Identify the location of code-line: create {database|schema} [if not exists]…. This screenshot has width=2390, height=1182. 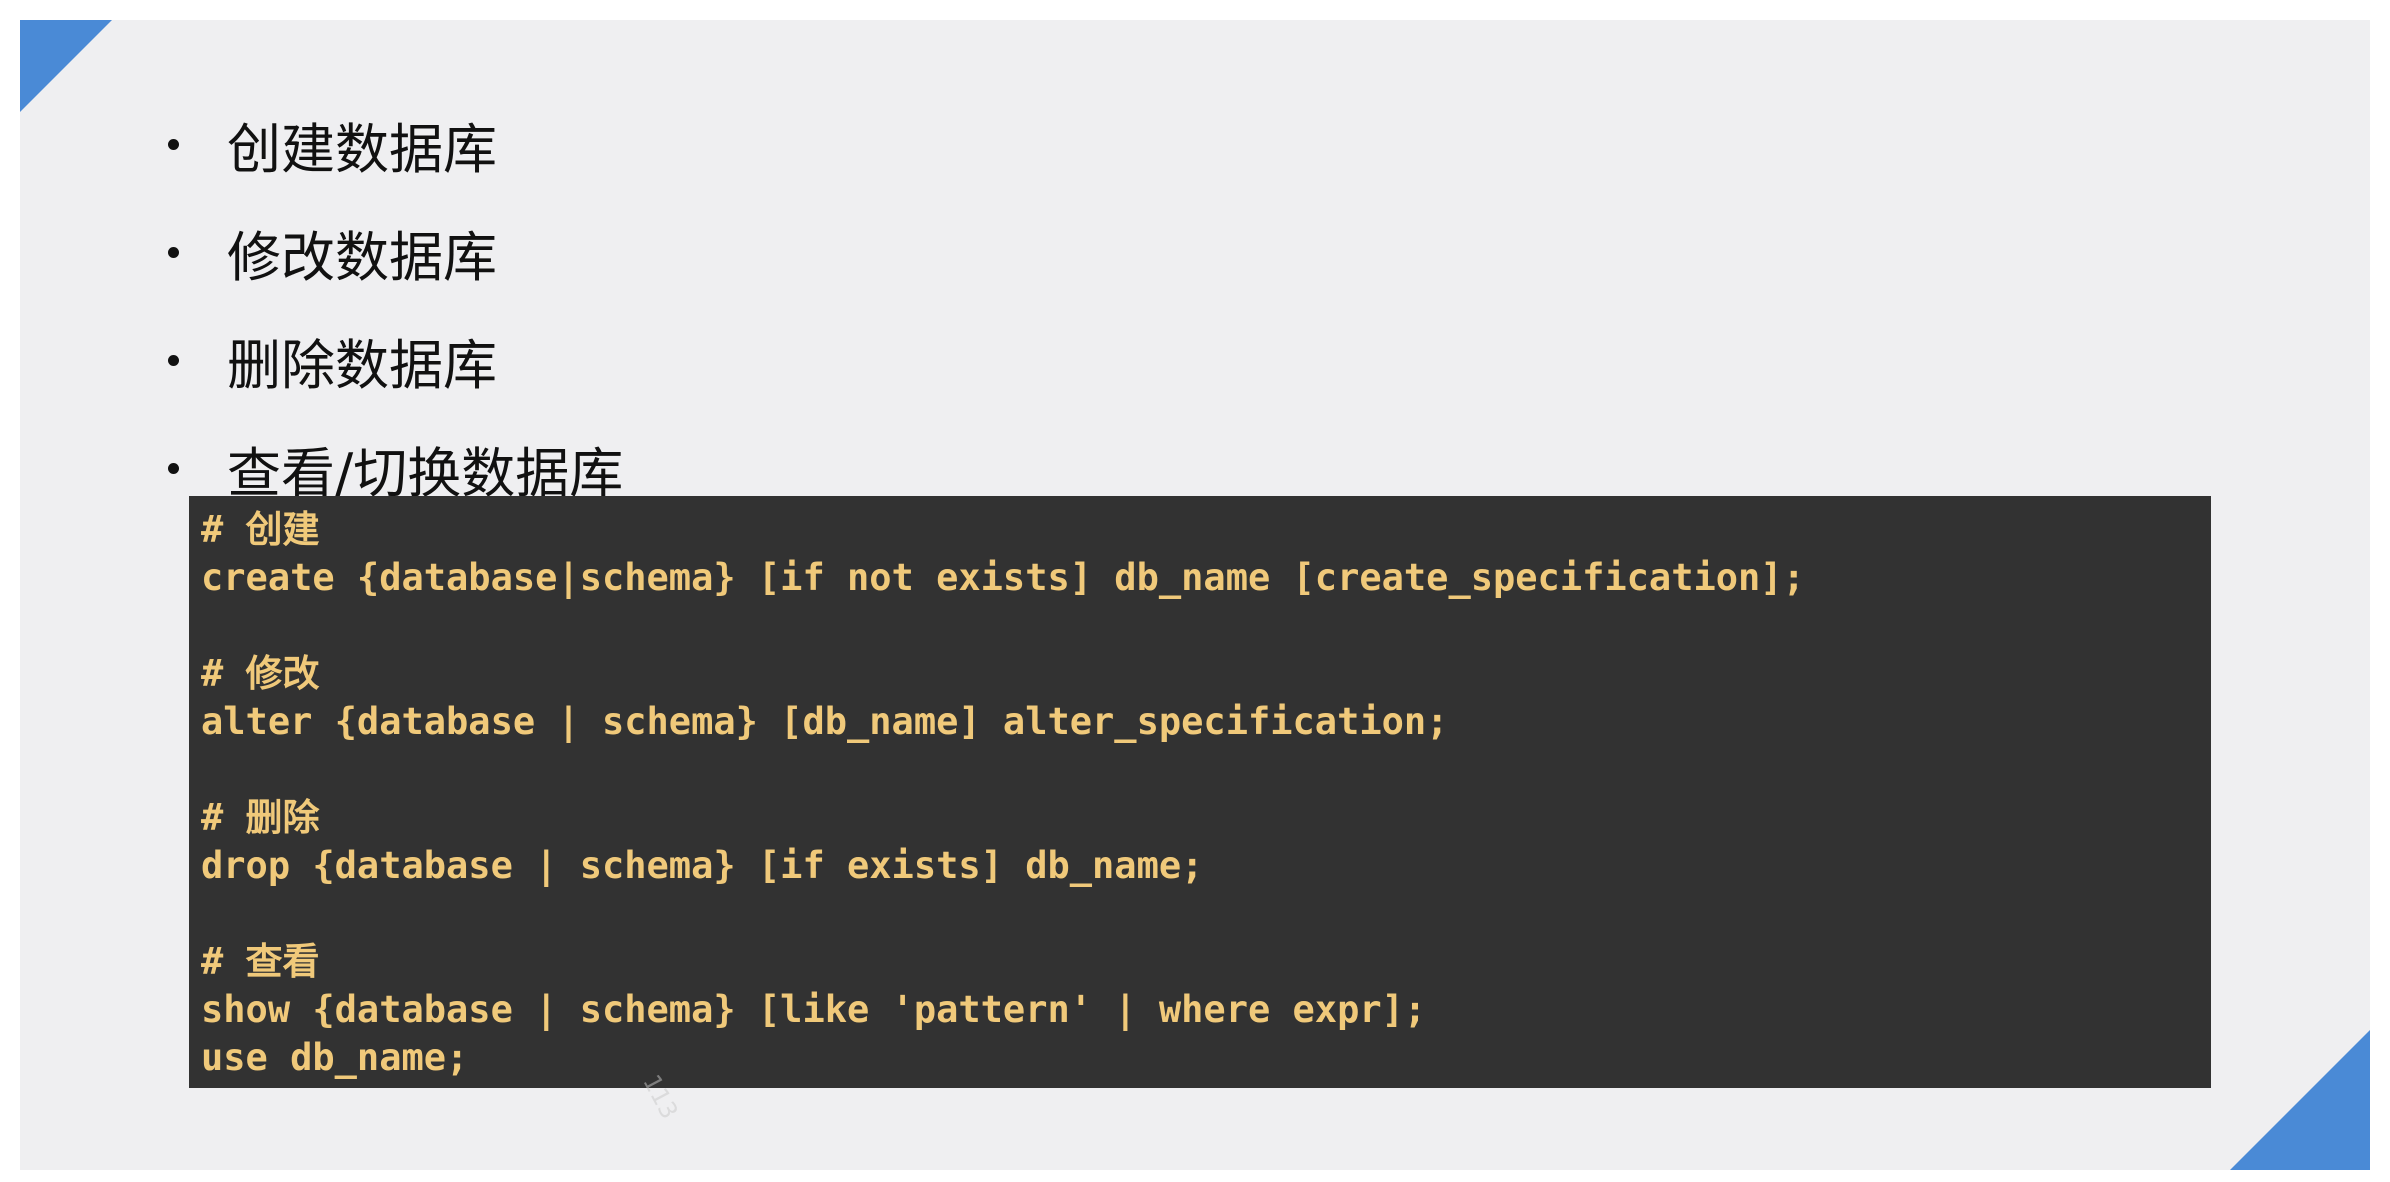
(1003, 577).